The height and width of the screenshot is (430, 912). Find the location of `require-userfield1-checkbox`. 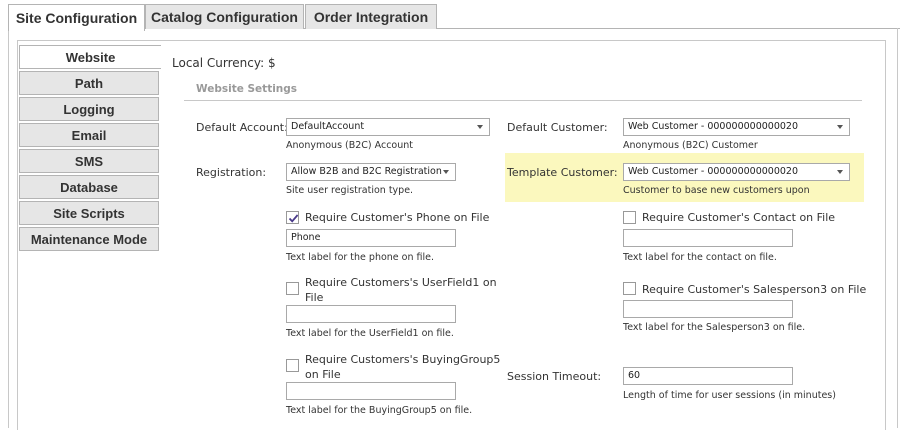

require-userfield1-checkbox is located at coordinates (292, 288).